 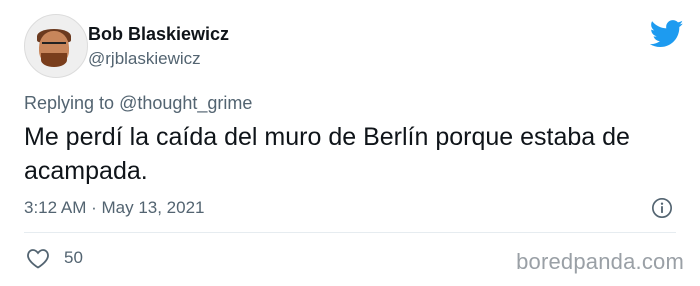 What do you see at coordinates (144, 59) in the screenshot?
I see `author-handle: @rjblaskiewicz` at bounding box center [144, 59].